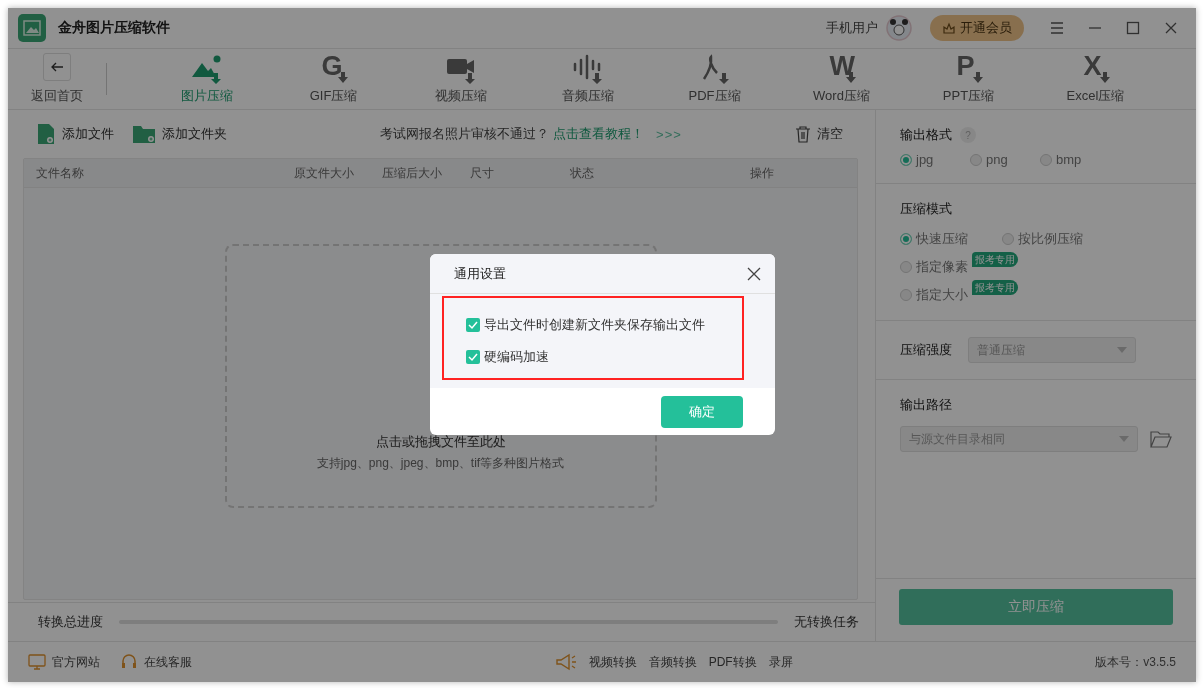  What do you see at coordinates (114, 28) in the screenshot?
I see `window-title: 金舟图片压缩软件` at bounding box center [114, 28].